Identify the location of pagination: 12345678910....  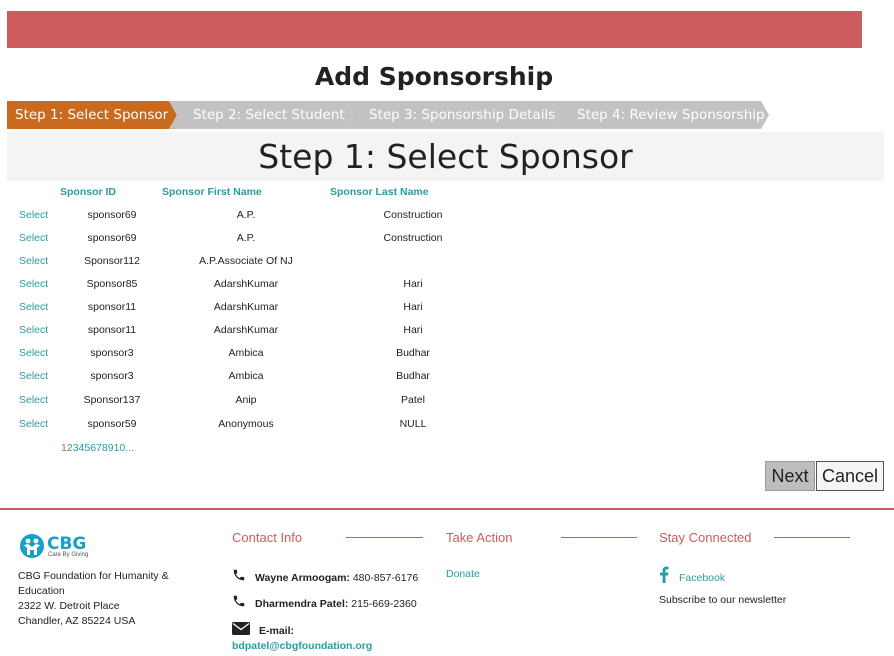
(97, 448).